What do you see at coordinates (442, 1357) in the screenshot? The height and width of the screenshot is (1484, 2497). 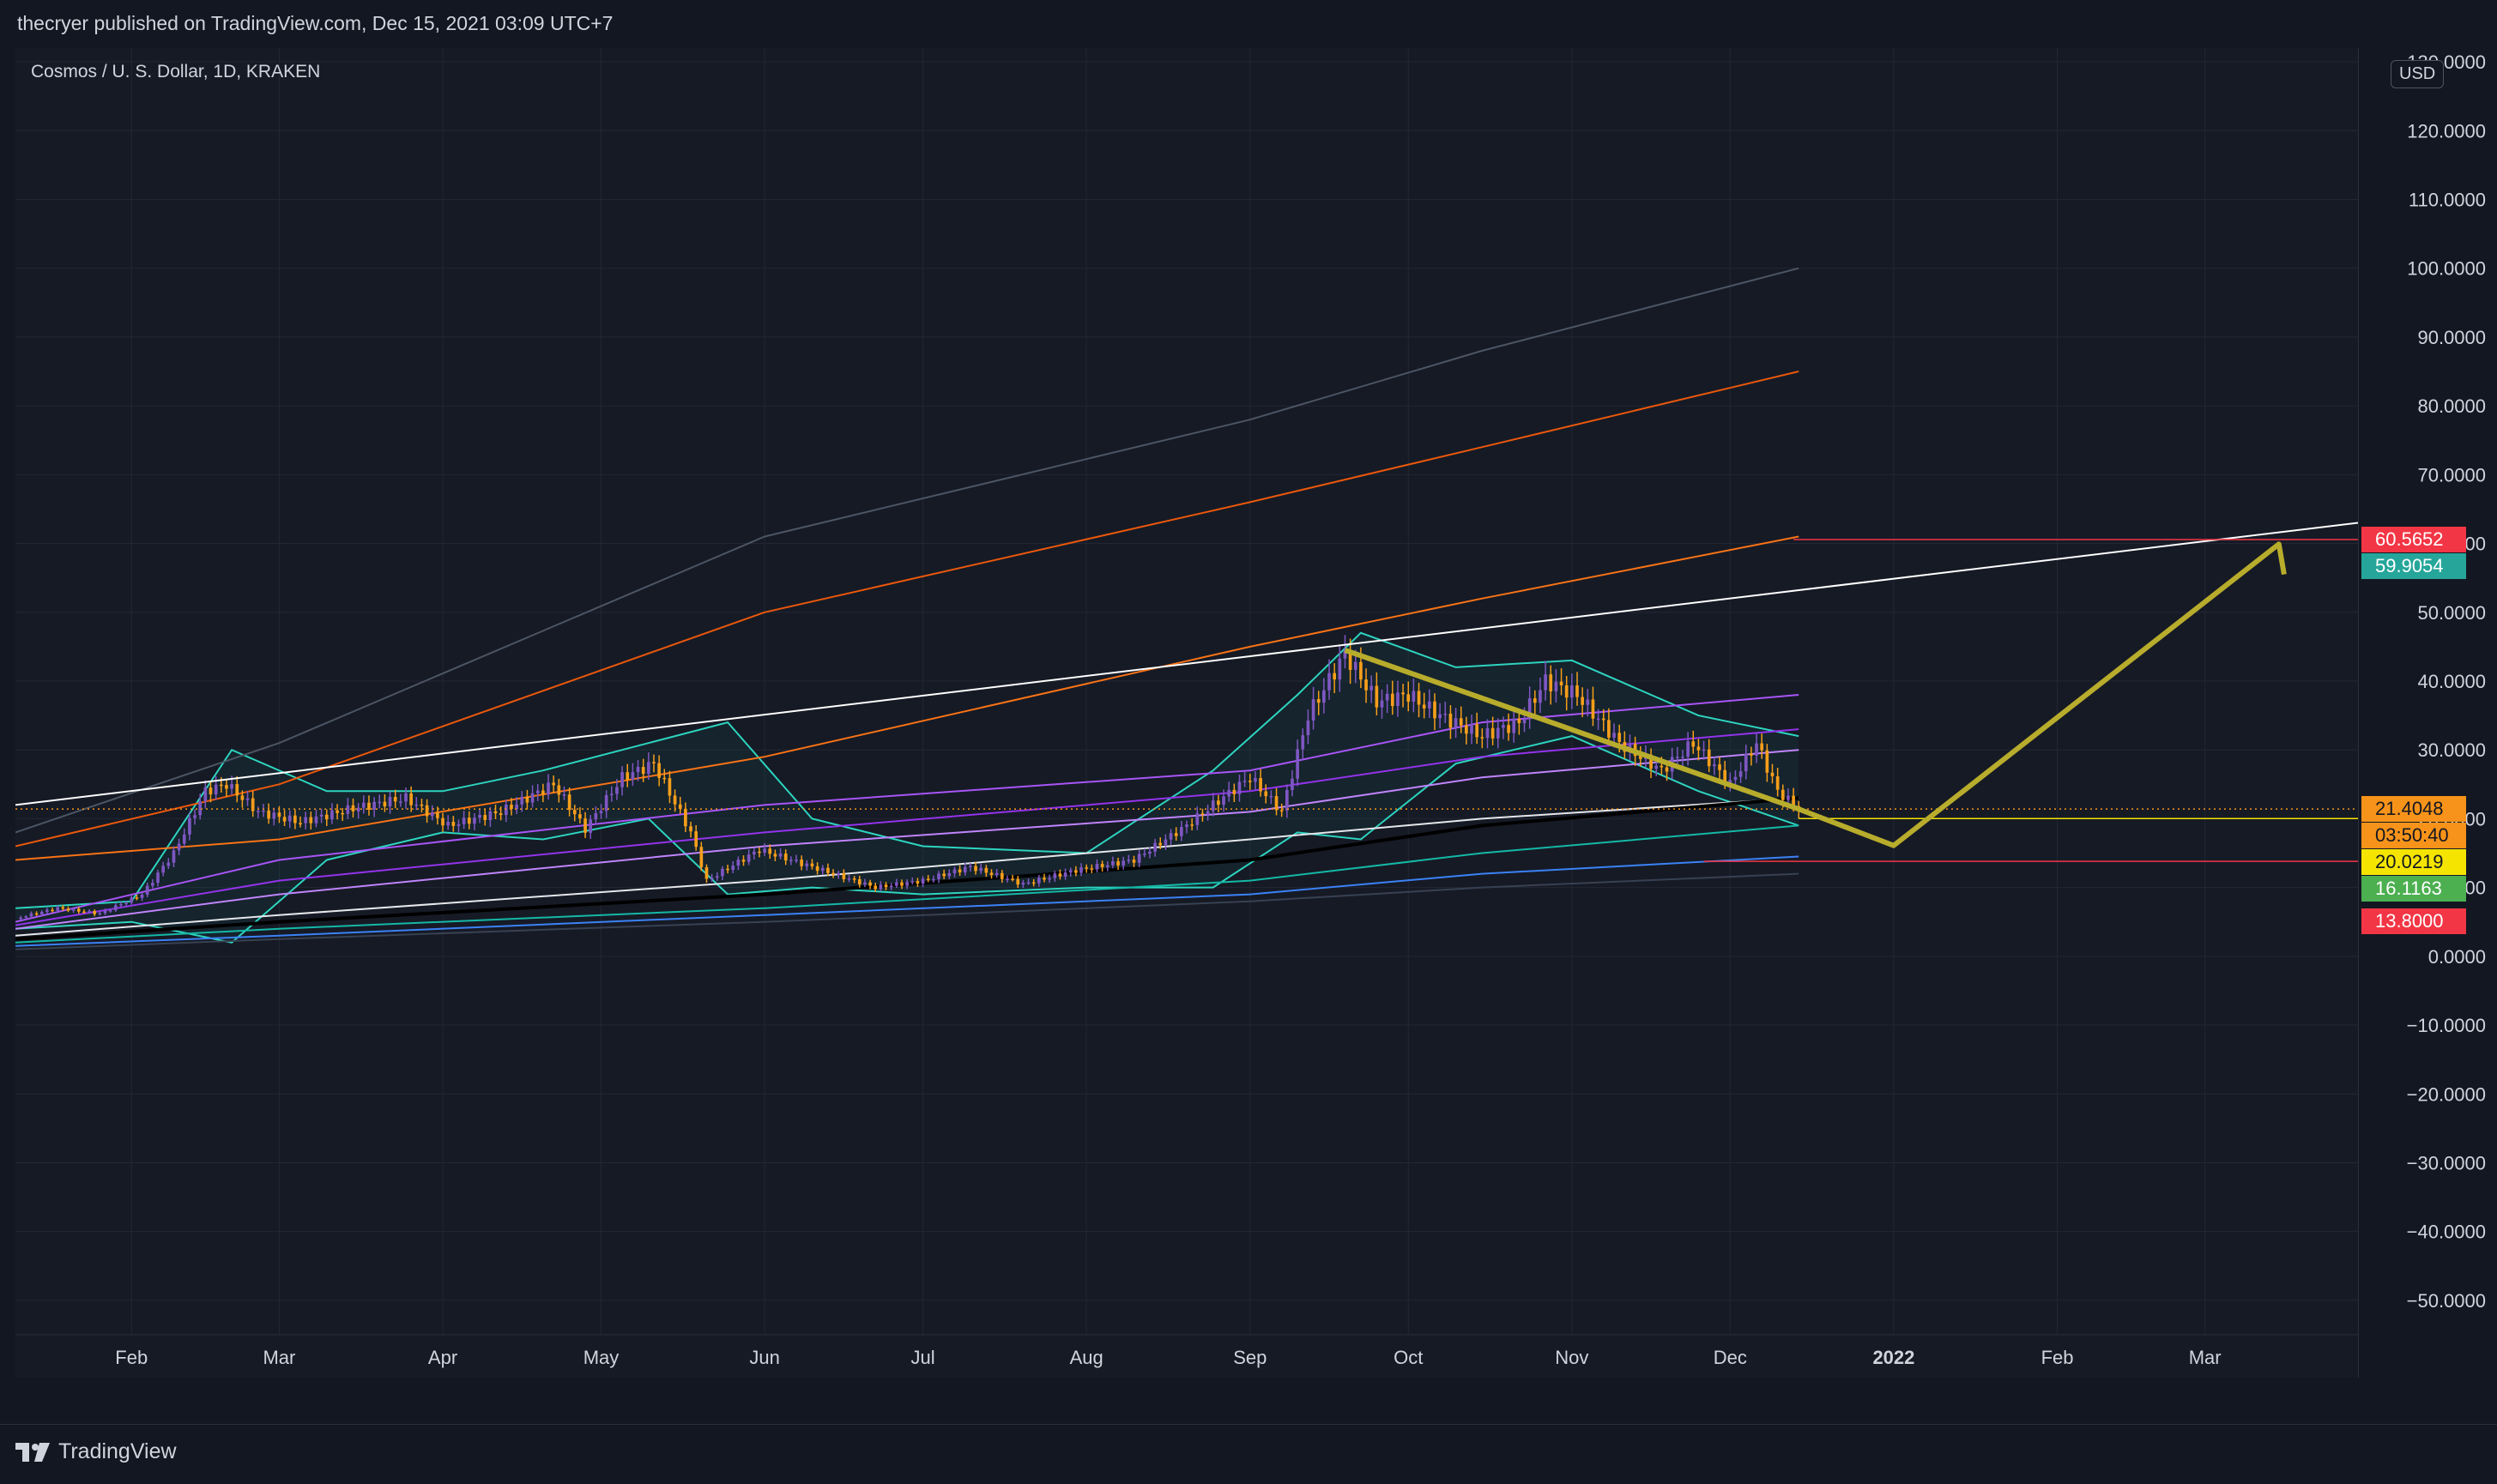 I see `x-tick-label: Apr` at bounding box center [442, 1357].